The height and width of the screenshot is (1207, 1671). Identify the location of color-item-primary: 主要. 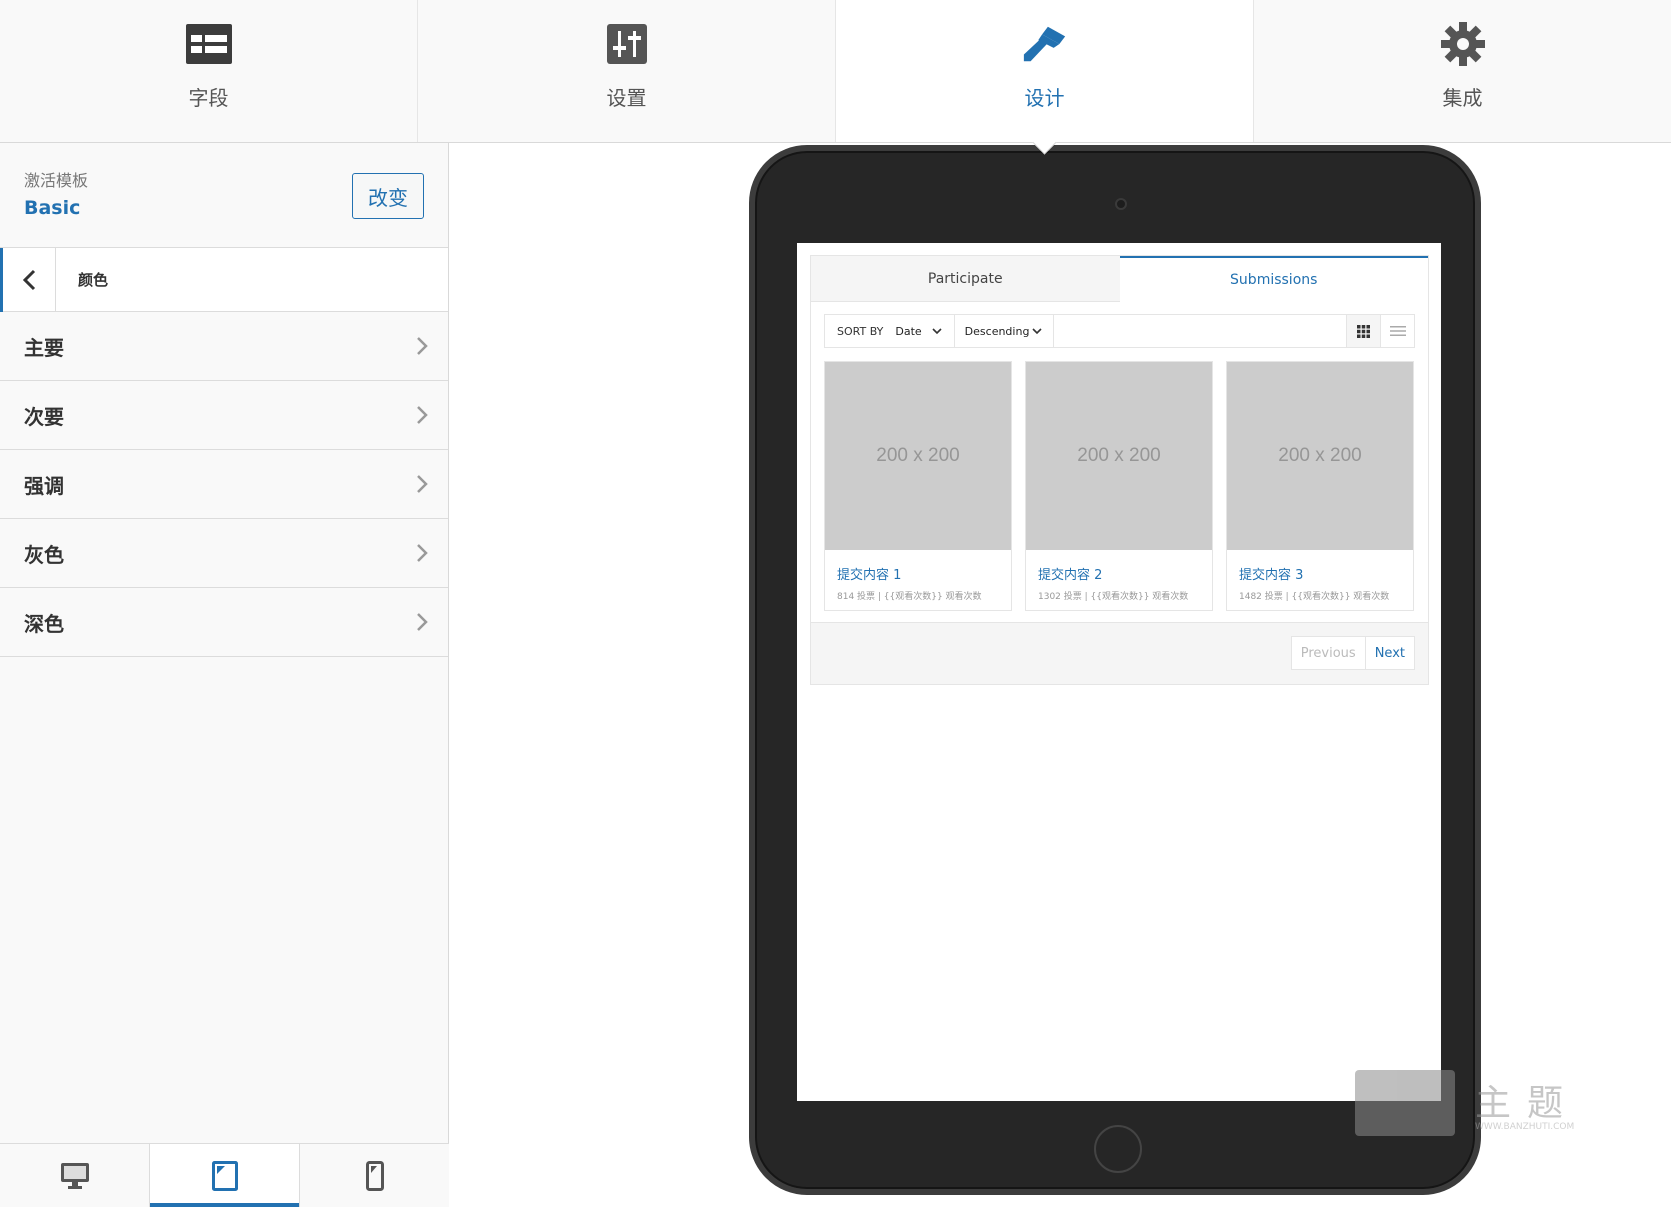
(224, 346).